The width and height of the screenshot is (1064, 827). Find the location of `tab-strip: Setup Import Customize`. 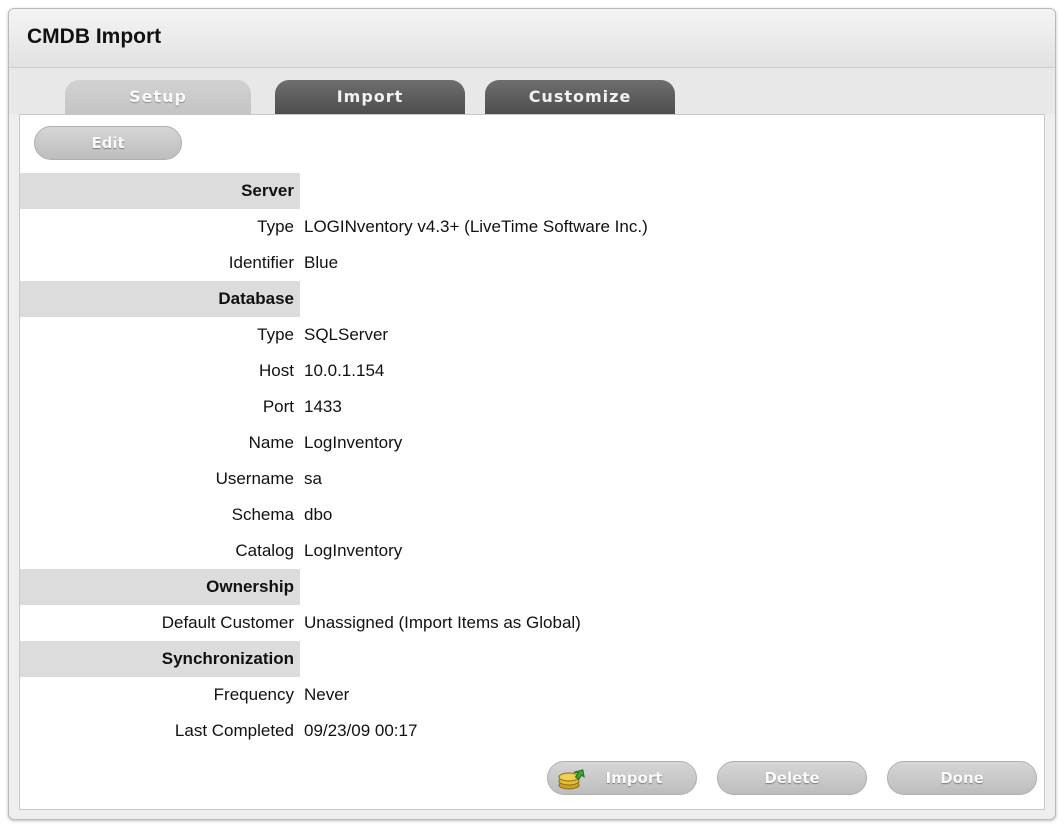

tab-strip: Setup Import Customize is located at coordinates (532, 91).